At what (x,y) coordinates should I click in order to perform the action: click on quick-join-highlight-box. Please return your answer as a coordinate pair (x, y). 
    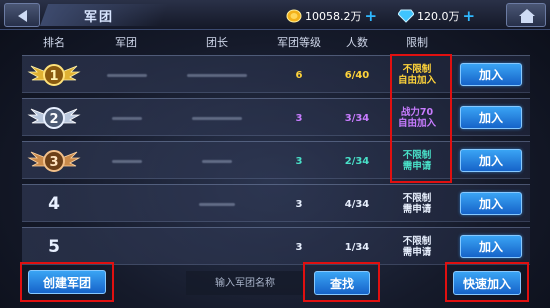
    Looking at the image, I should click on (487, 282).